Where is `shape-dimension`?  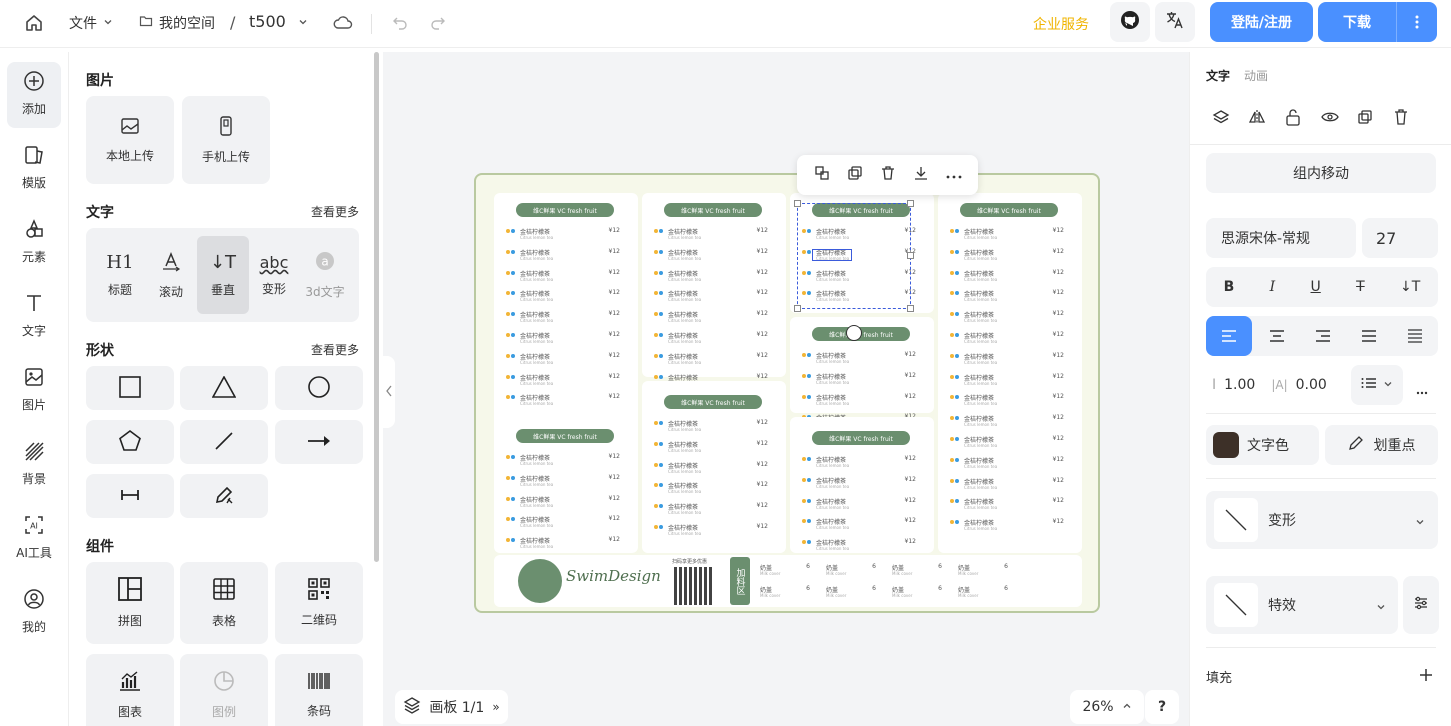
shape-dimension is located at coordinates (130, 496).